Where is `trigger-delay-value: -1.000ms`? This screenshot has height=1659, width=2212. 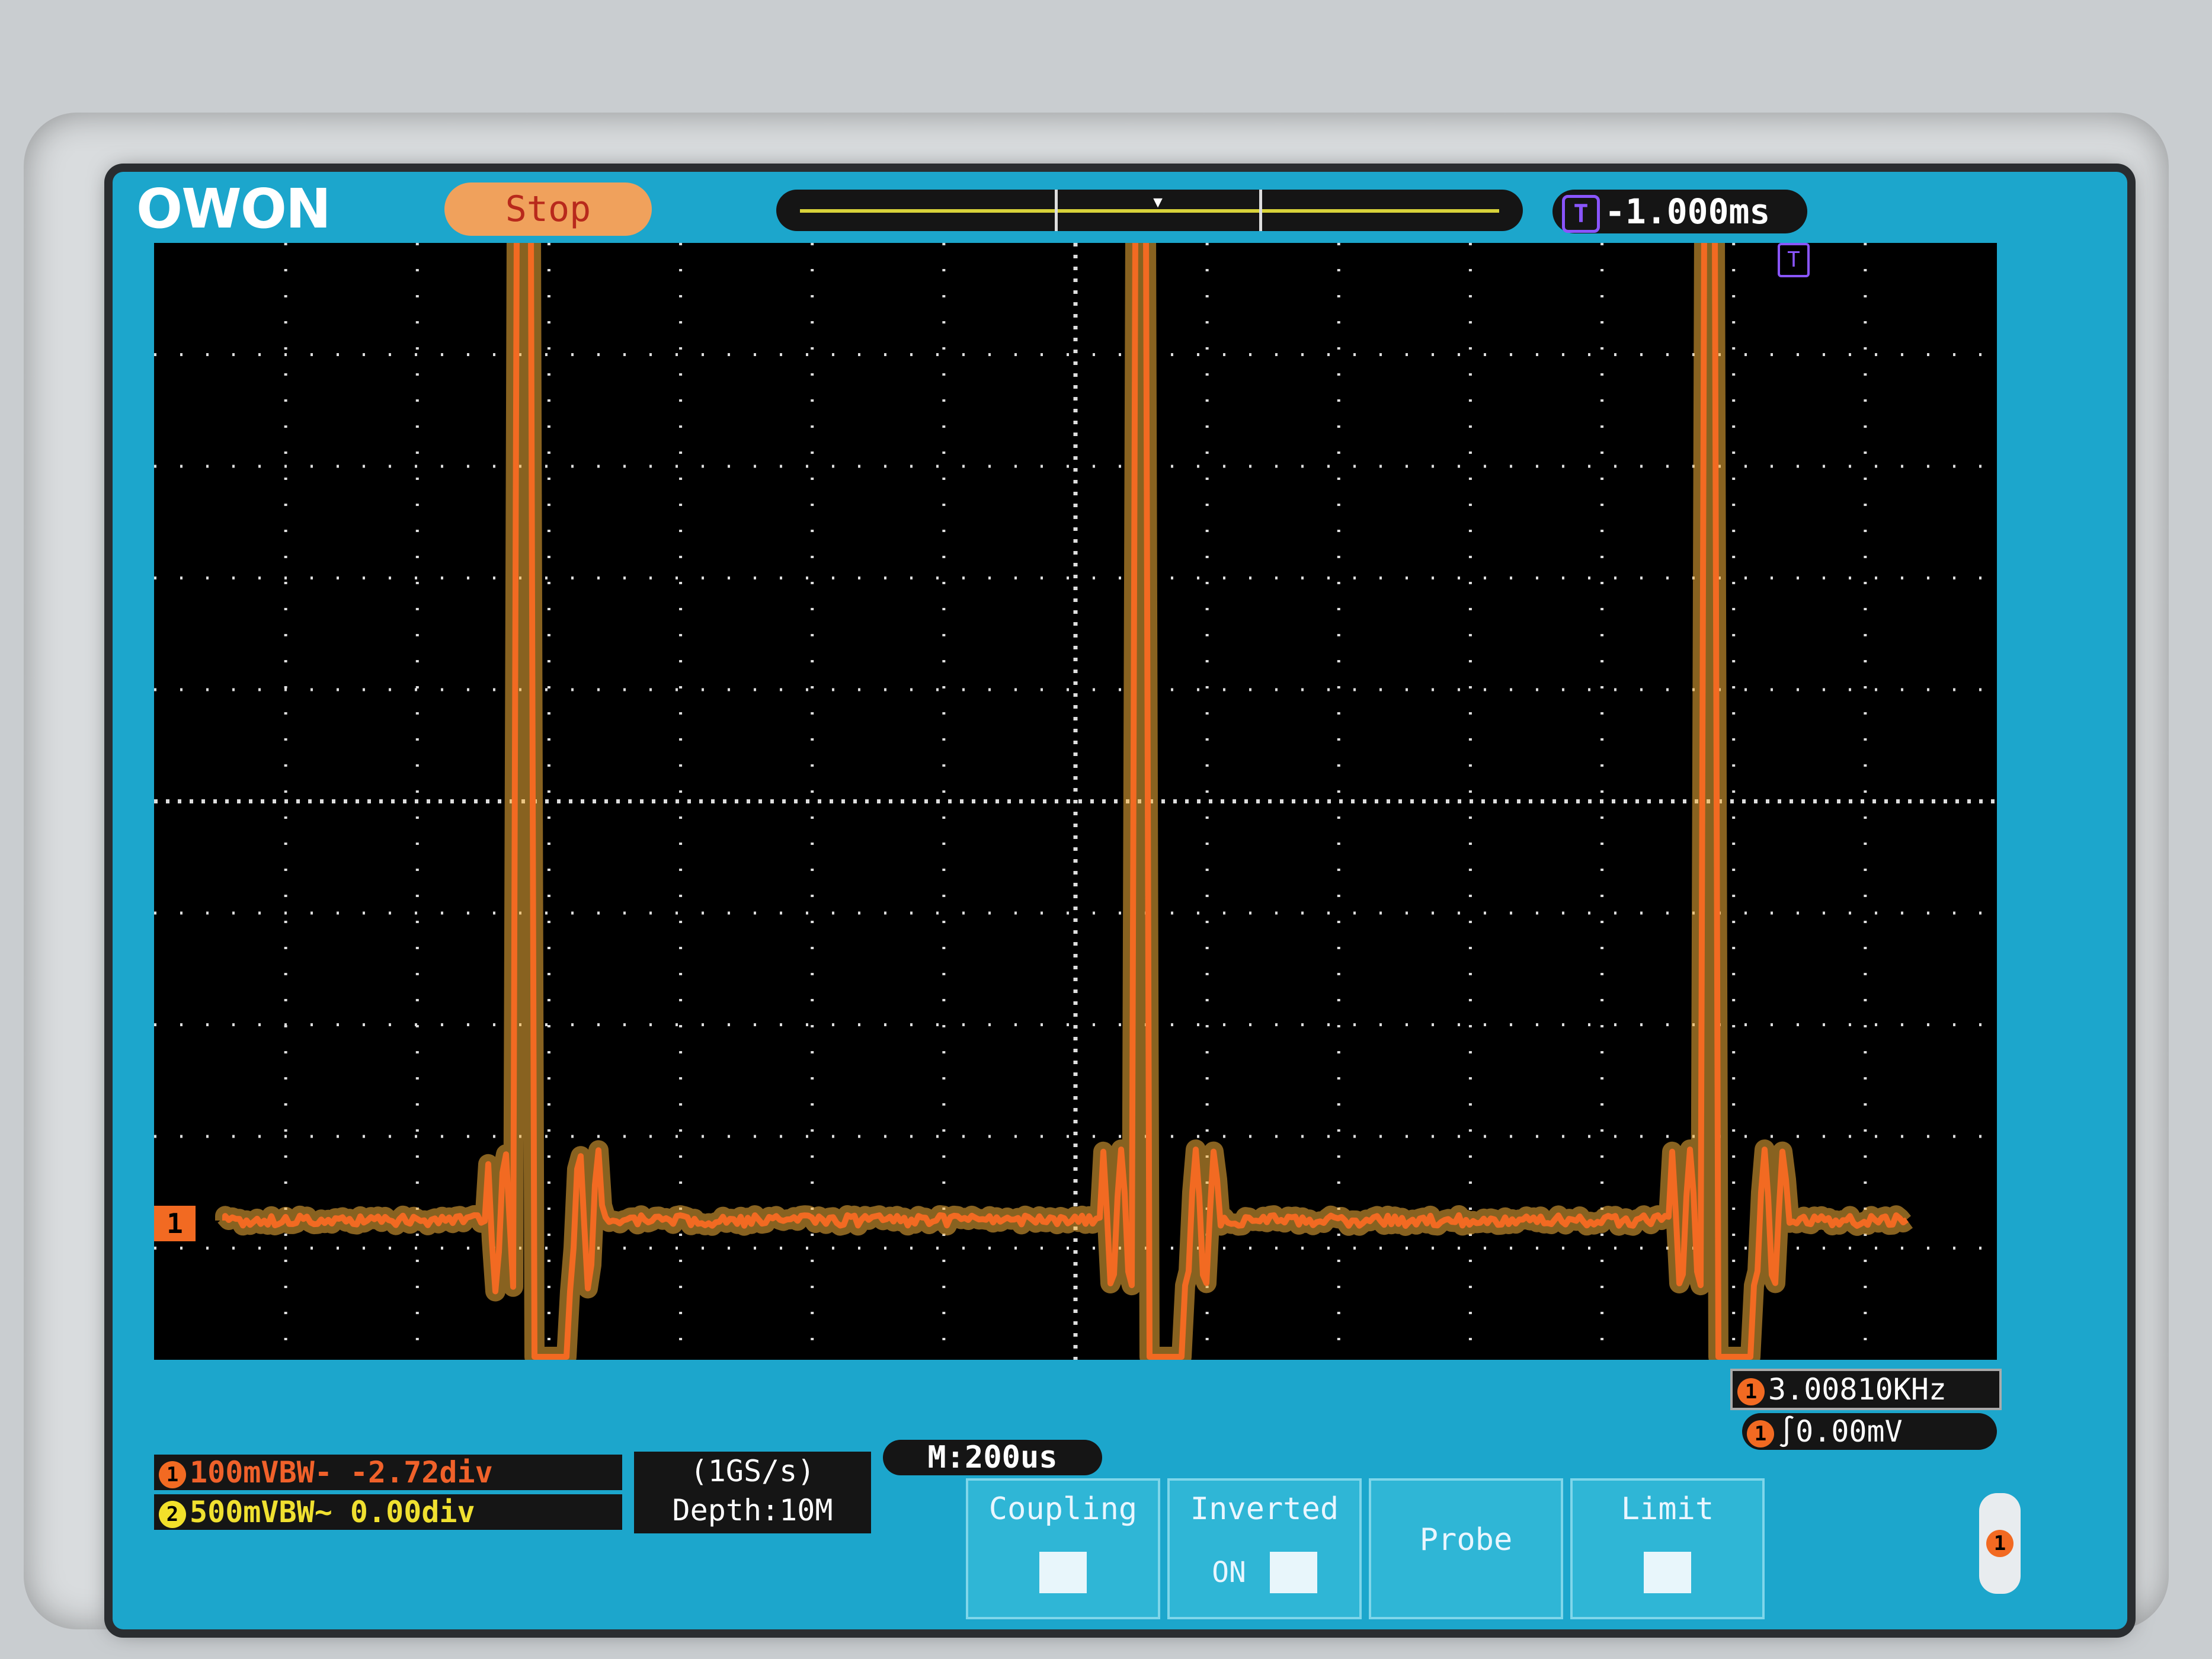 trigger-delay-value: -1.000ms is located at coordinates (1687, 212).